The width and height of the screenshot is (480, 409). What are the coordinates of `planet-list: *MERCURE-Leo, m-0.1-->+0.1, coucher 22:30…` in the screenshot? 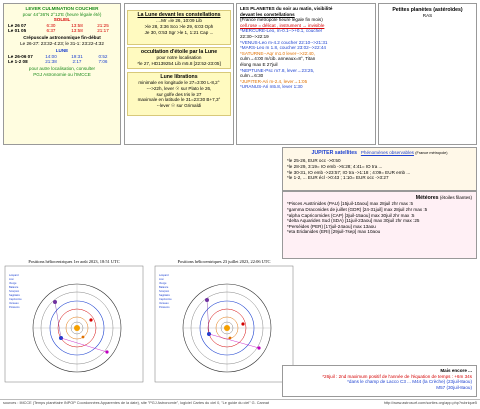 It's located at (306, 59).